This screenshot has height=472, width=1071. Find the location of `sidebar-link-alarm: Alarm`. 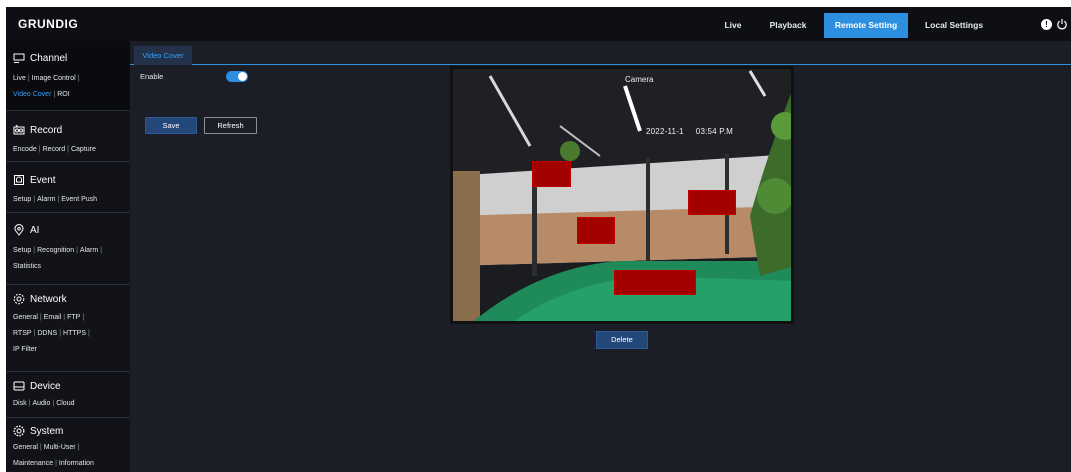

sidebar-link-alarm: Alarm is located at coordinates (46, 199).